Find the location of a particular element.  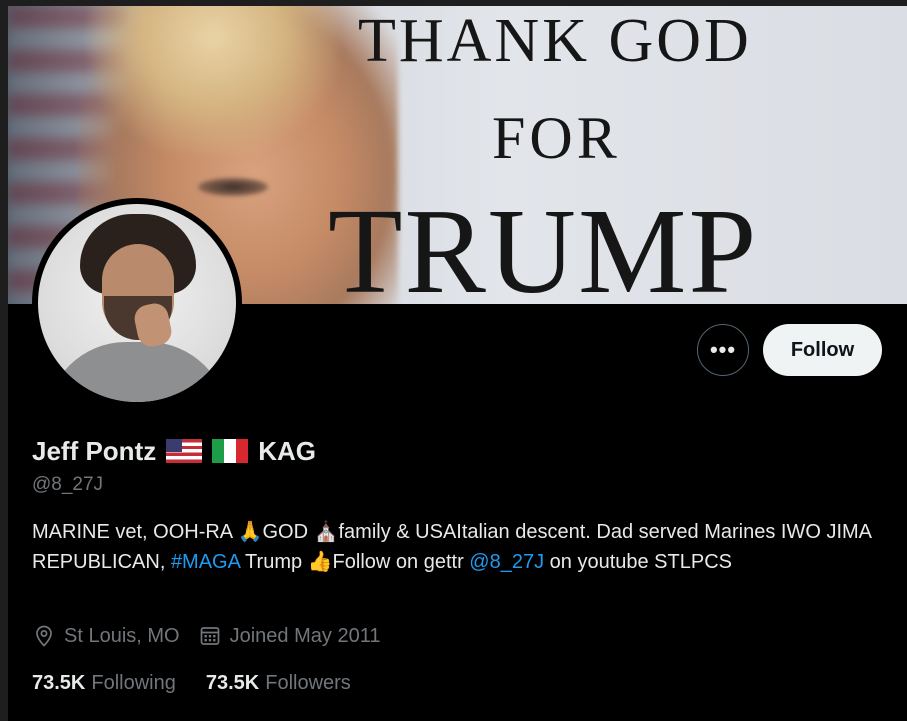

us-flag-icon is located at coordinates (184, 451).